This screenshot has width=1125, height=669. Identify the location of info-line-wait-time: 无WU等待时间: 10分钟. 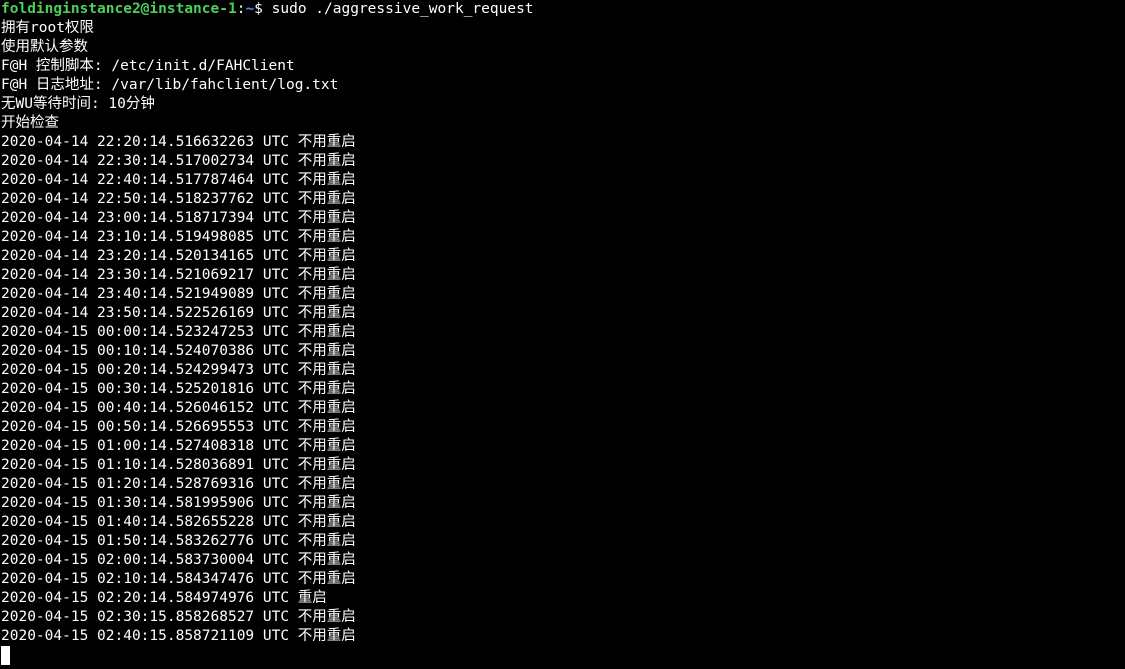
(78, 104).